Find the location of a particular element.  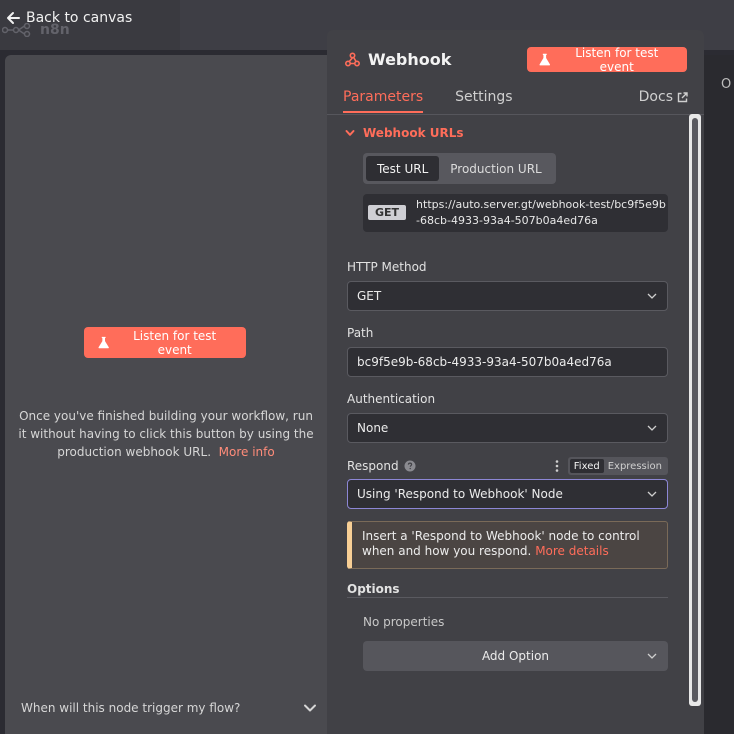

back-to-canvas-label: Back to canvas is located at coordinates (79, 18).